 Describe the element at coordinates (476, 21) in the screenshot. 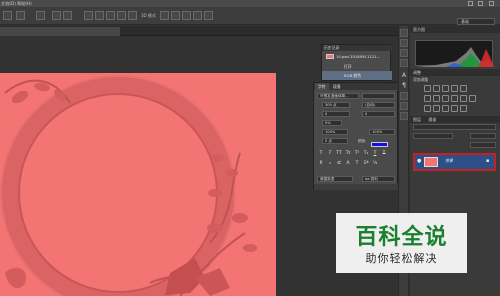

I see `workspace-select: 基础` at that location.